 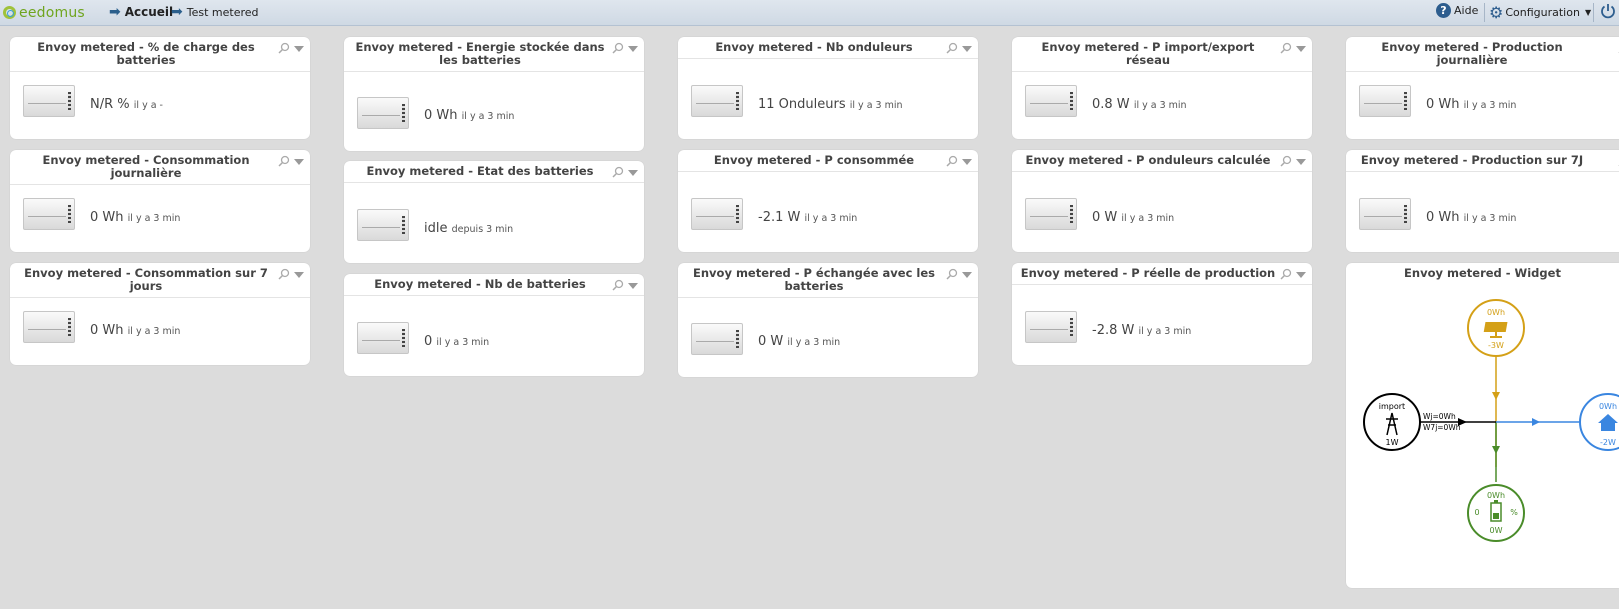 I want to click on widget-value: N/R % il y a -, so click(x=126, y=104).